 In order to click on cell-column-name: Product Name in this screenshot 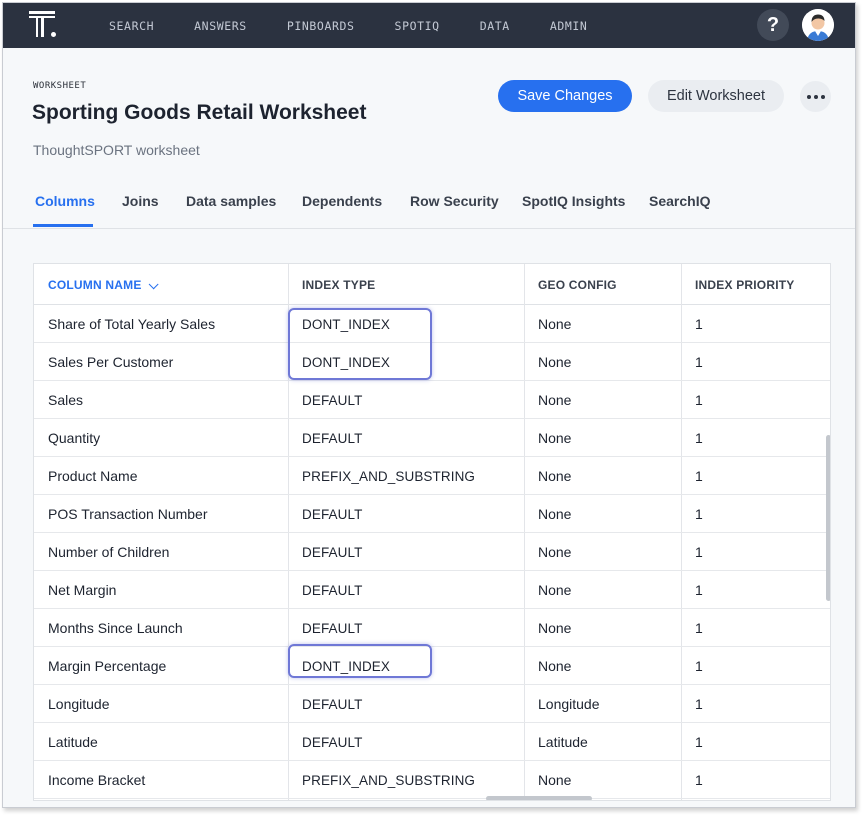, I will do `click(93, 476)`.